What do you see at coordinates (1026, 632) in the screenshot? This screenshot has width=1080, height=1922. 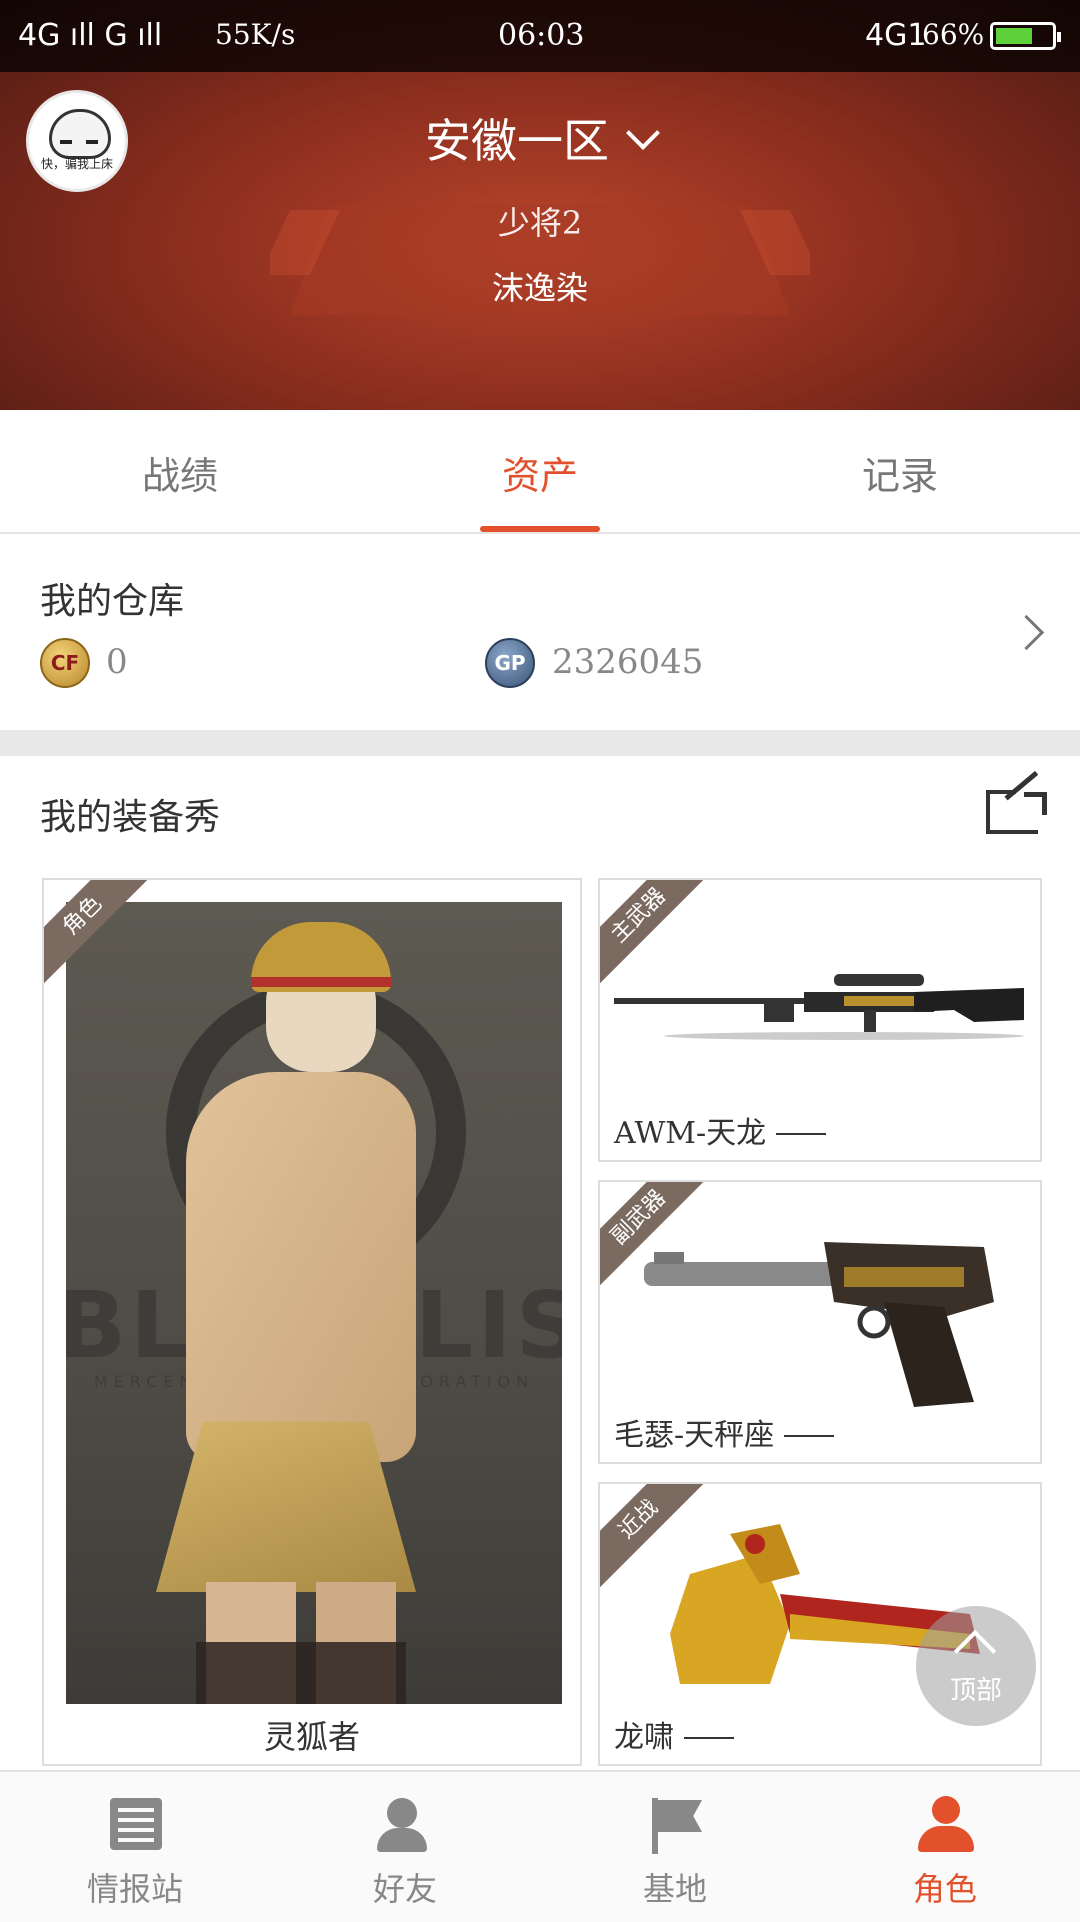 I see `chevron-right-icon` at bounding box center [1026, 632].